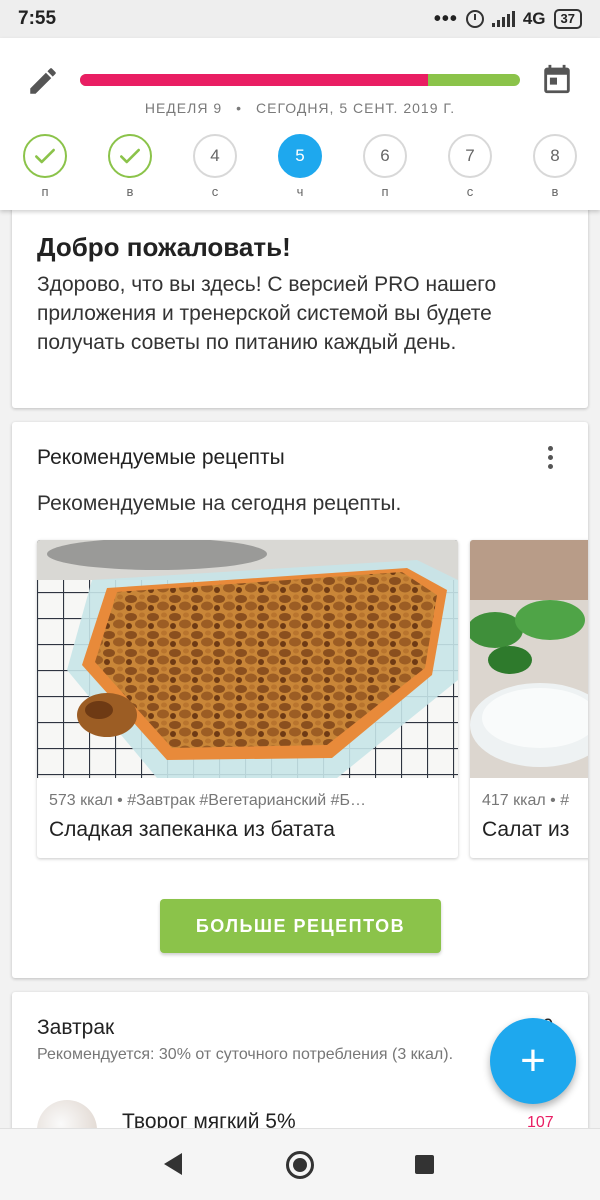  What do you see at coordinates (567, 19) in the screenshot?
I see `battery-icon: 37` at bounding box center [567, 19].